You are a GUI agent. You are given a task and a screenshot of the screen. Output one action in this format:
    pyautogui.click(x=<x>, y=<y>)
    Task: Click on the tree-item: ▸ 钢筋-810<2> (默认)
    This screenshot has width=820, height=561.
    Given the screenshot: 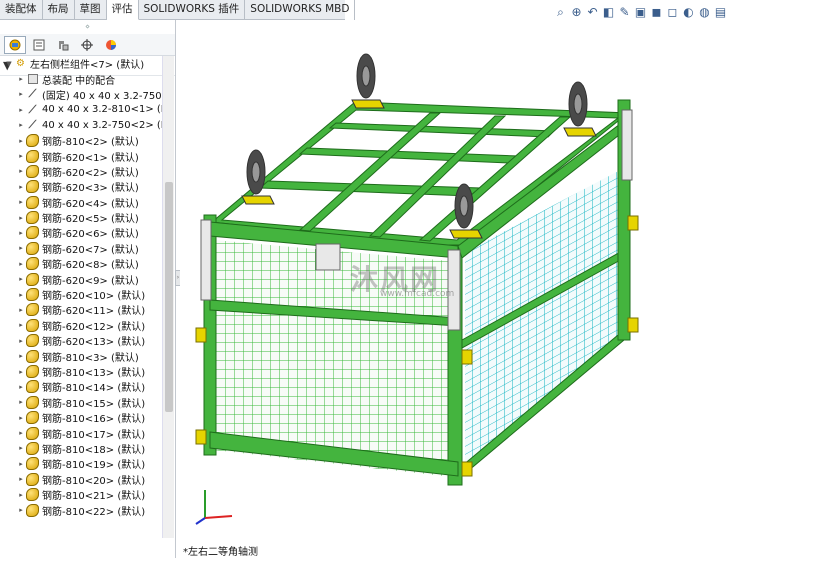 What is the action you would take?
    pyautogui.click(x=81, y=140)
    